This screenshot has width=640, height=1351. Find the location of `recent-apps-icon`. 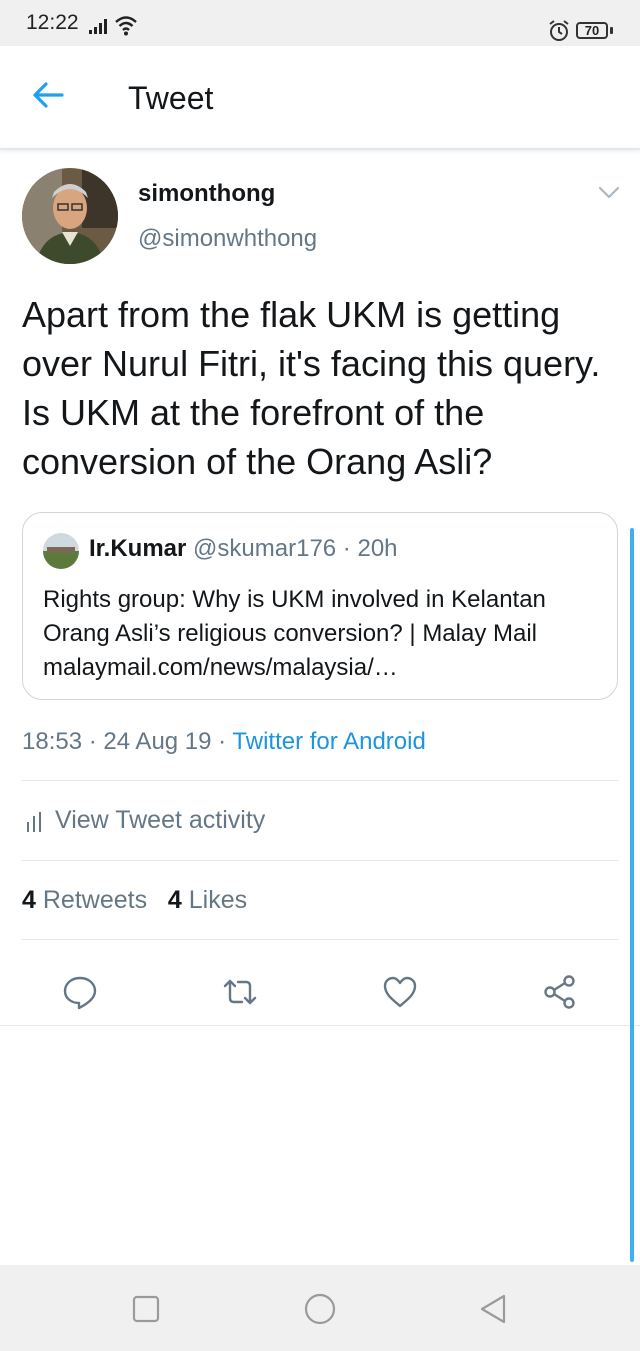

recent-apps-icon is located at coordinates (146, 1309).